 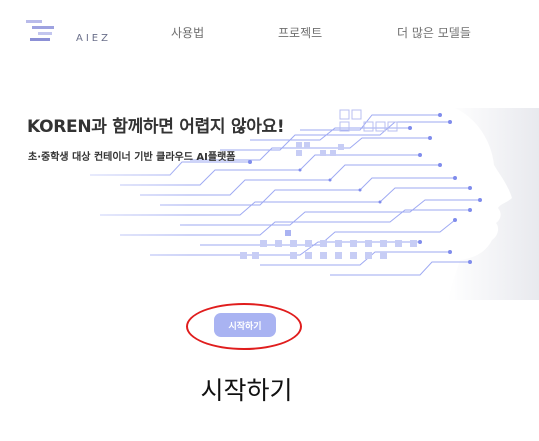 What do you see at coordinates (67, 32) in the screenshot?
I see `logo: AIEZ` at bounding box center [67, 32].